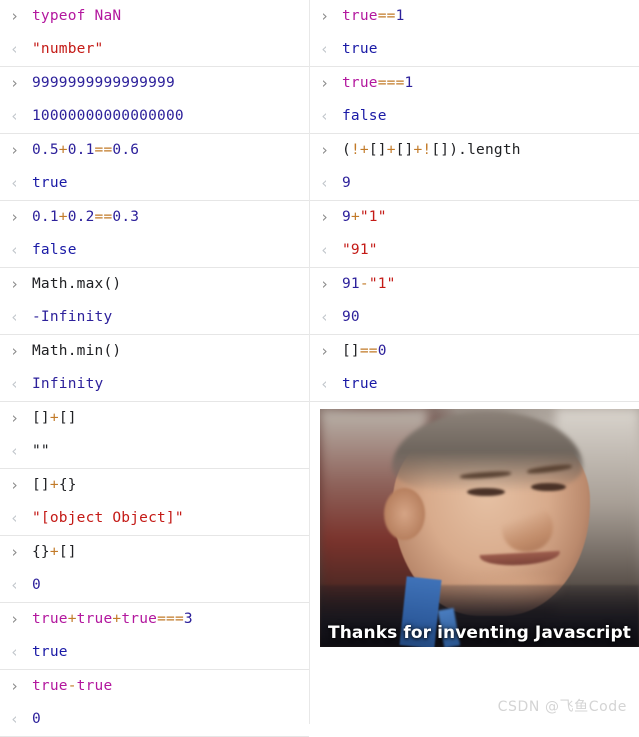  What do you see at coordinates (54, 418) in the screenshot?
I see `console-input-expression: []+[]` at bounding box center [54, 418].